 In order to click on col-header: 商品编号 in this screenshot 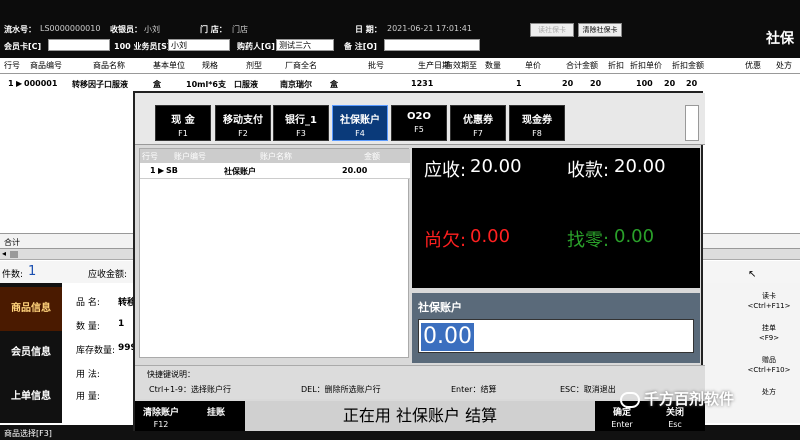, I will do `click(46, 65)`.